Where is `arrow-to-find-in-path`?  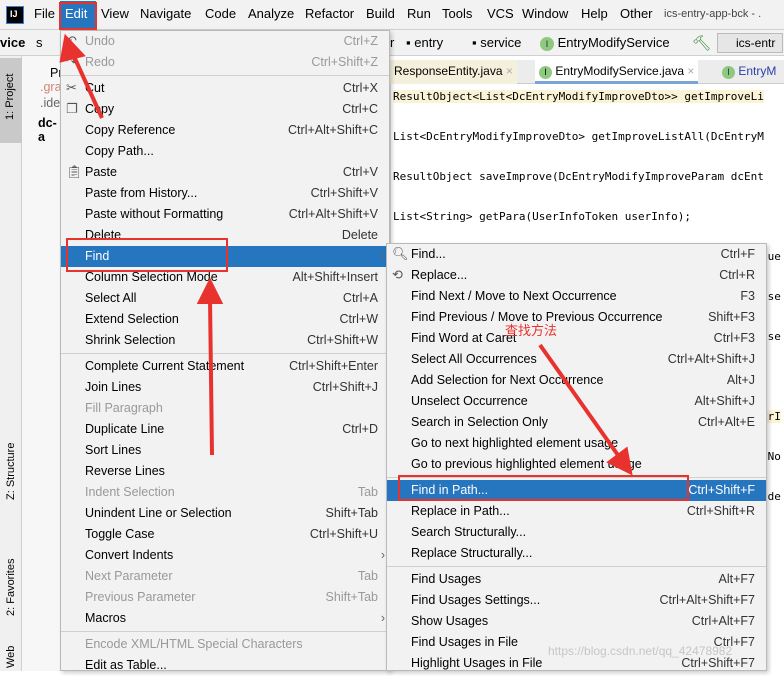 arrow-to-find-in-path is located at coordinates (580, 401).